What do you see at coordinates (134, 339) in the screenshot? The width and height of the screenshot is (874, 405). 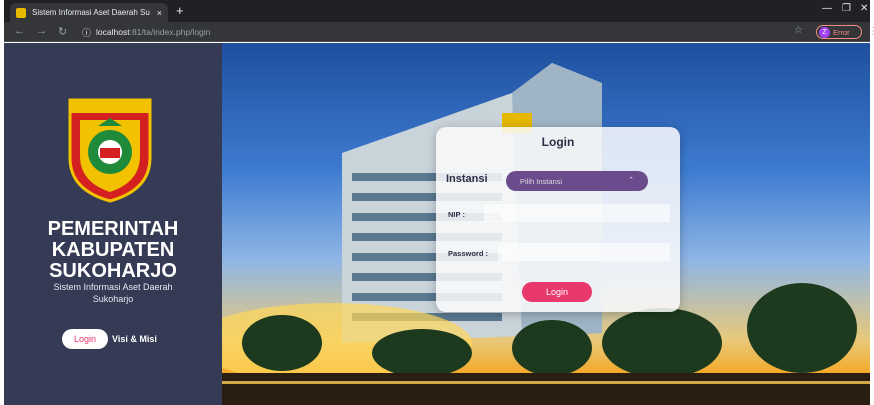 I see `visi-misi-link: Visi & Misi` at bounding box center [134, 339].